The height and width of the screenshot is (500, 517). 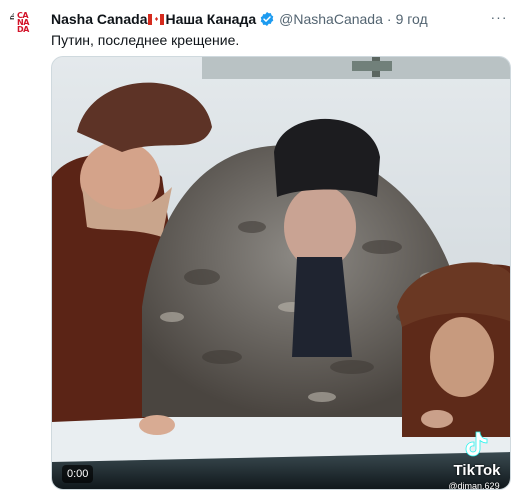 What do you see at coordinates (99, 19) in the screenshot?
I see `display-name-en: Nasha Canada` at bounding box center [99, 19].